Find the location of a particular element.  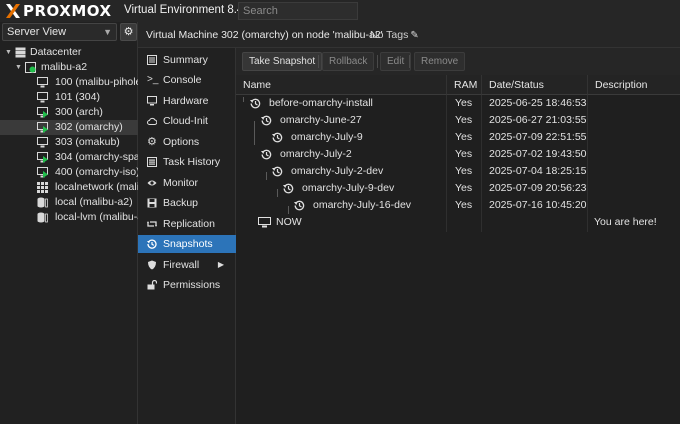

menu-item-label: Replication is located at coordinates (189, 224).